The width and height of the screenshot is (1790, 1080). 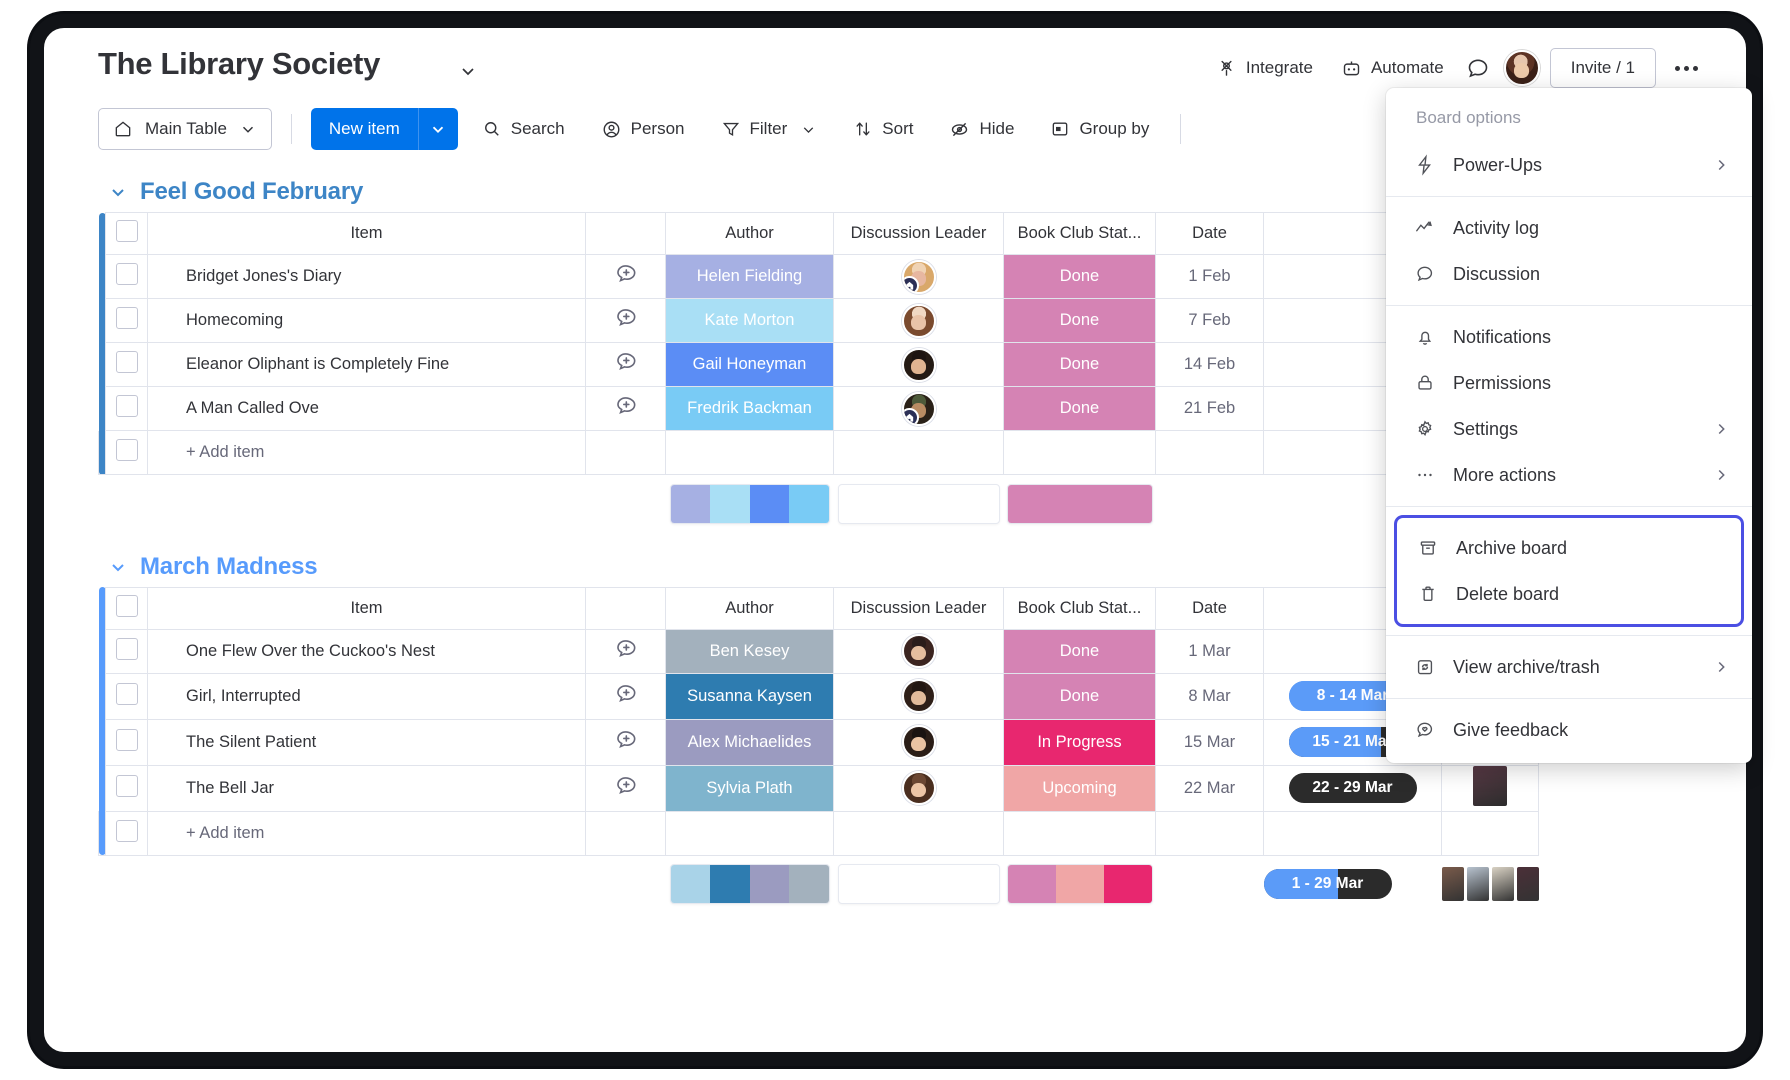 I want to click on timeline-pill: 22 - 29 Mar, so click(x=1352, y=788).